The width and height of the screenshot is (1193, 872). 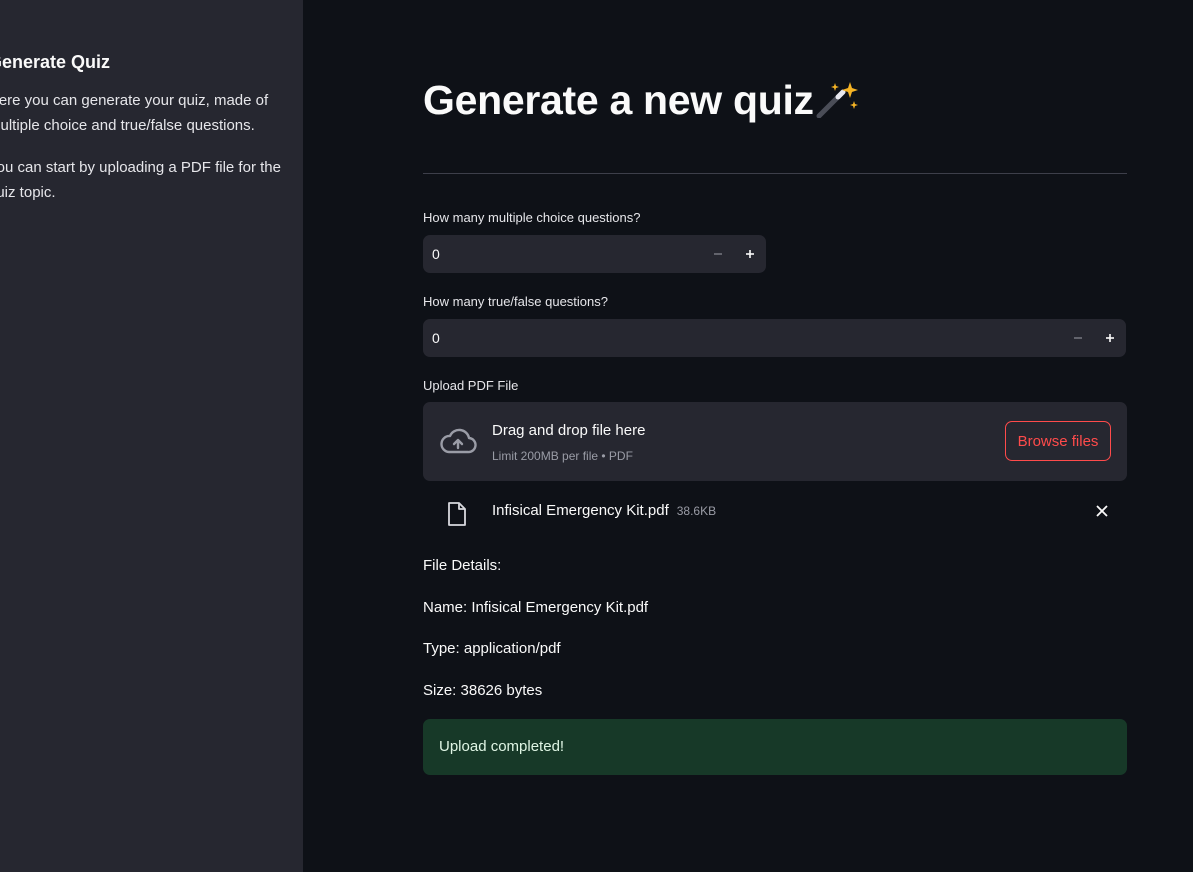 I want to click on uploaded-file-row: Infisical Emergency Kit.pdf 38.6KB, so click(x=775, y=513).